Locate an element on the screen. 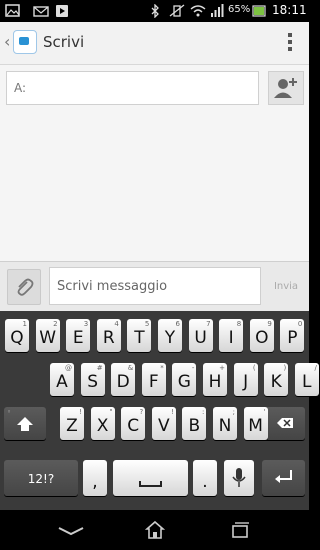 The height and width of the screenshot is (550, 320). attach-button is located at coordinates (24, 287).